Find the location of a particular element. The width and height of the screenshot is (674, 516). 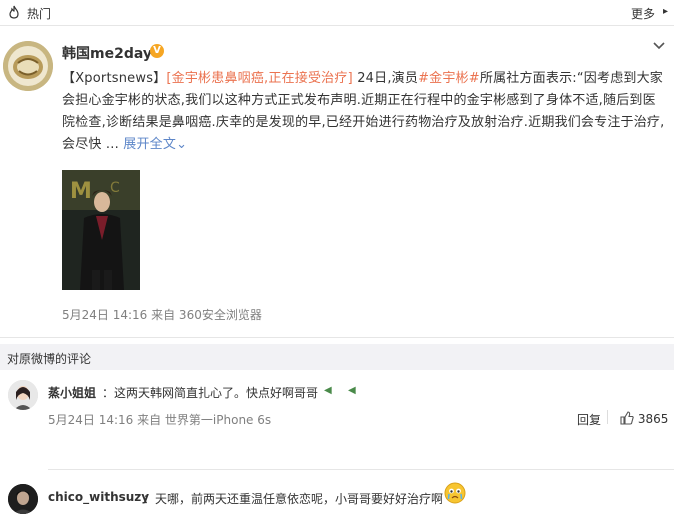

svg-text: M is located at coordinates (81, 191).